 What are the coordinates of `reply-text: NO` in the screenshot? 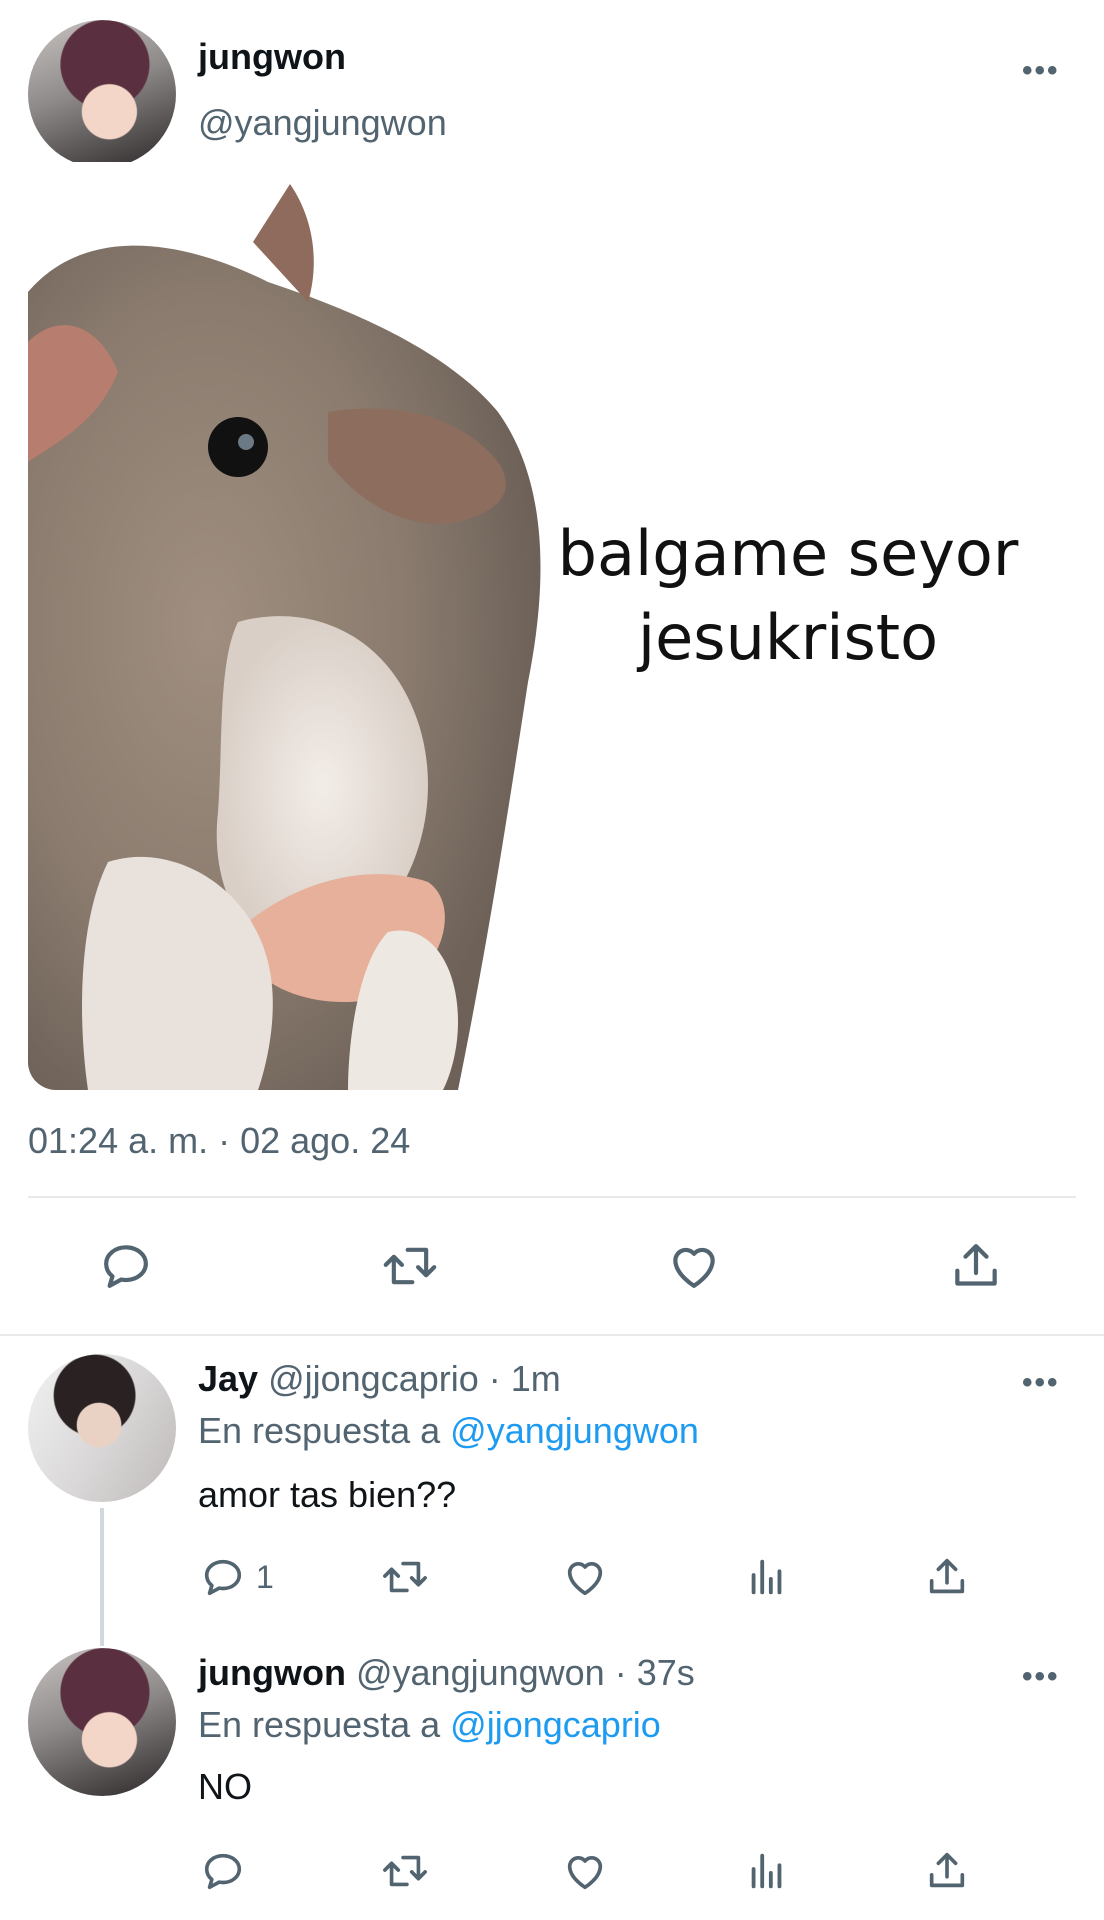 It's located at (225, 1786).